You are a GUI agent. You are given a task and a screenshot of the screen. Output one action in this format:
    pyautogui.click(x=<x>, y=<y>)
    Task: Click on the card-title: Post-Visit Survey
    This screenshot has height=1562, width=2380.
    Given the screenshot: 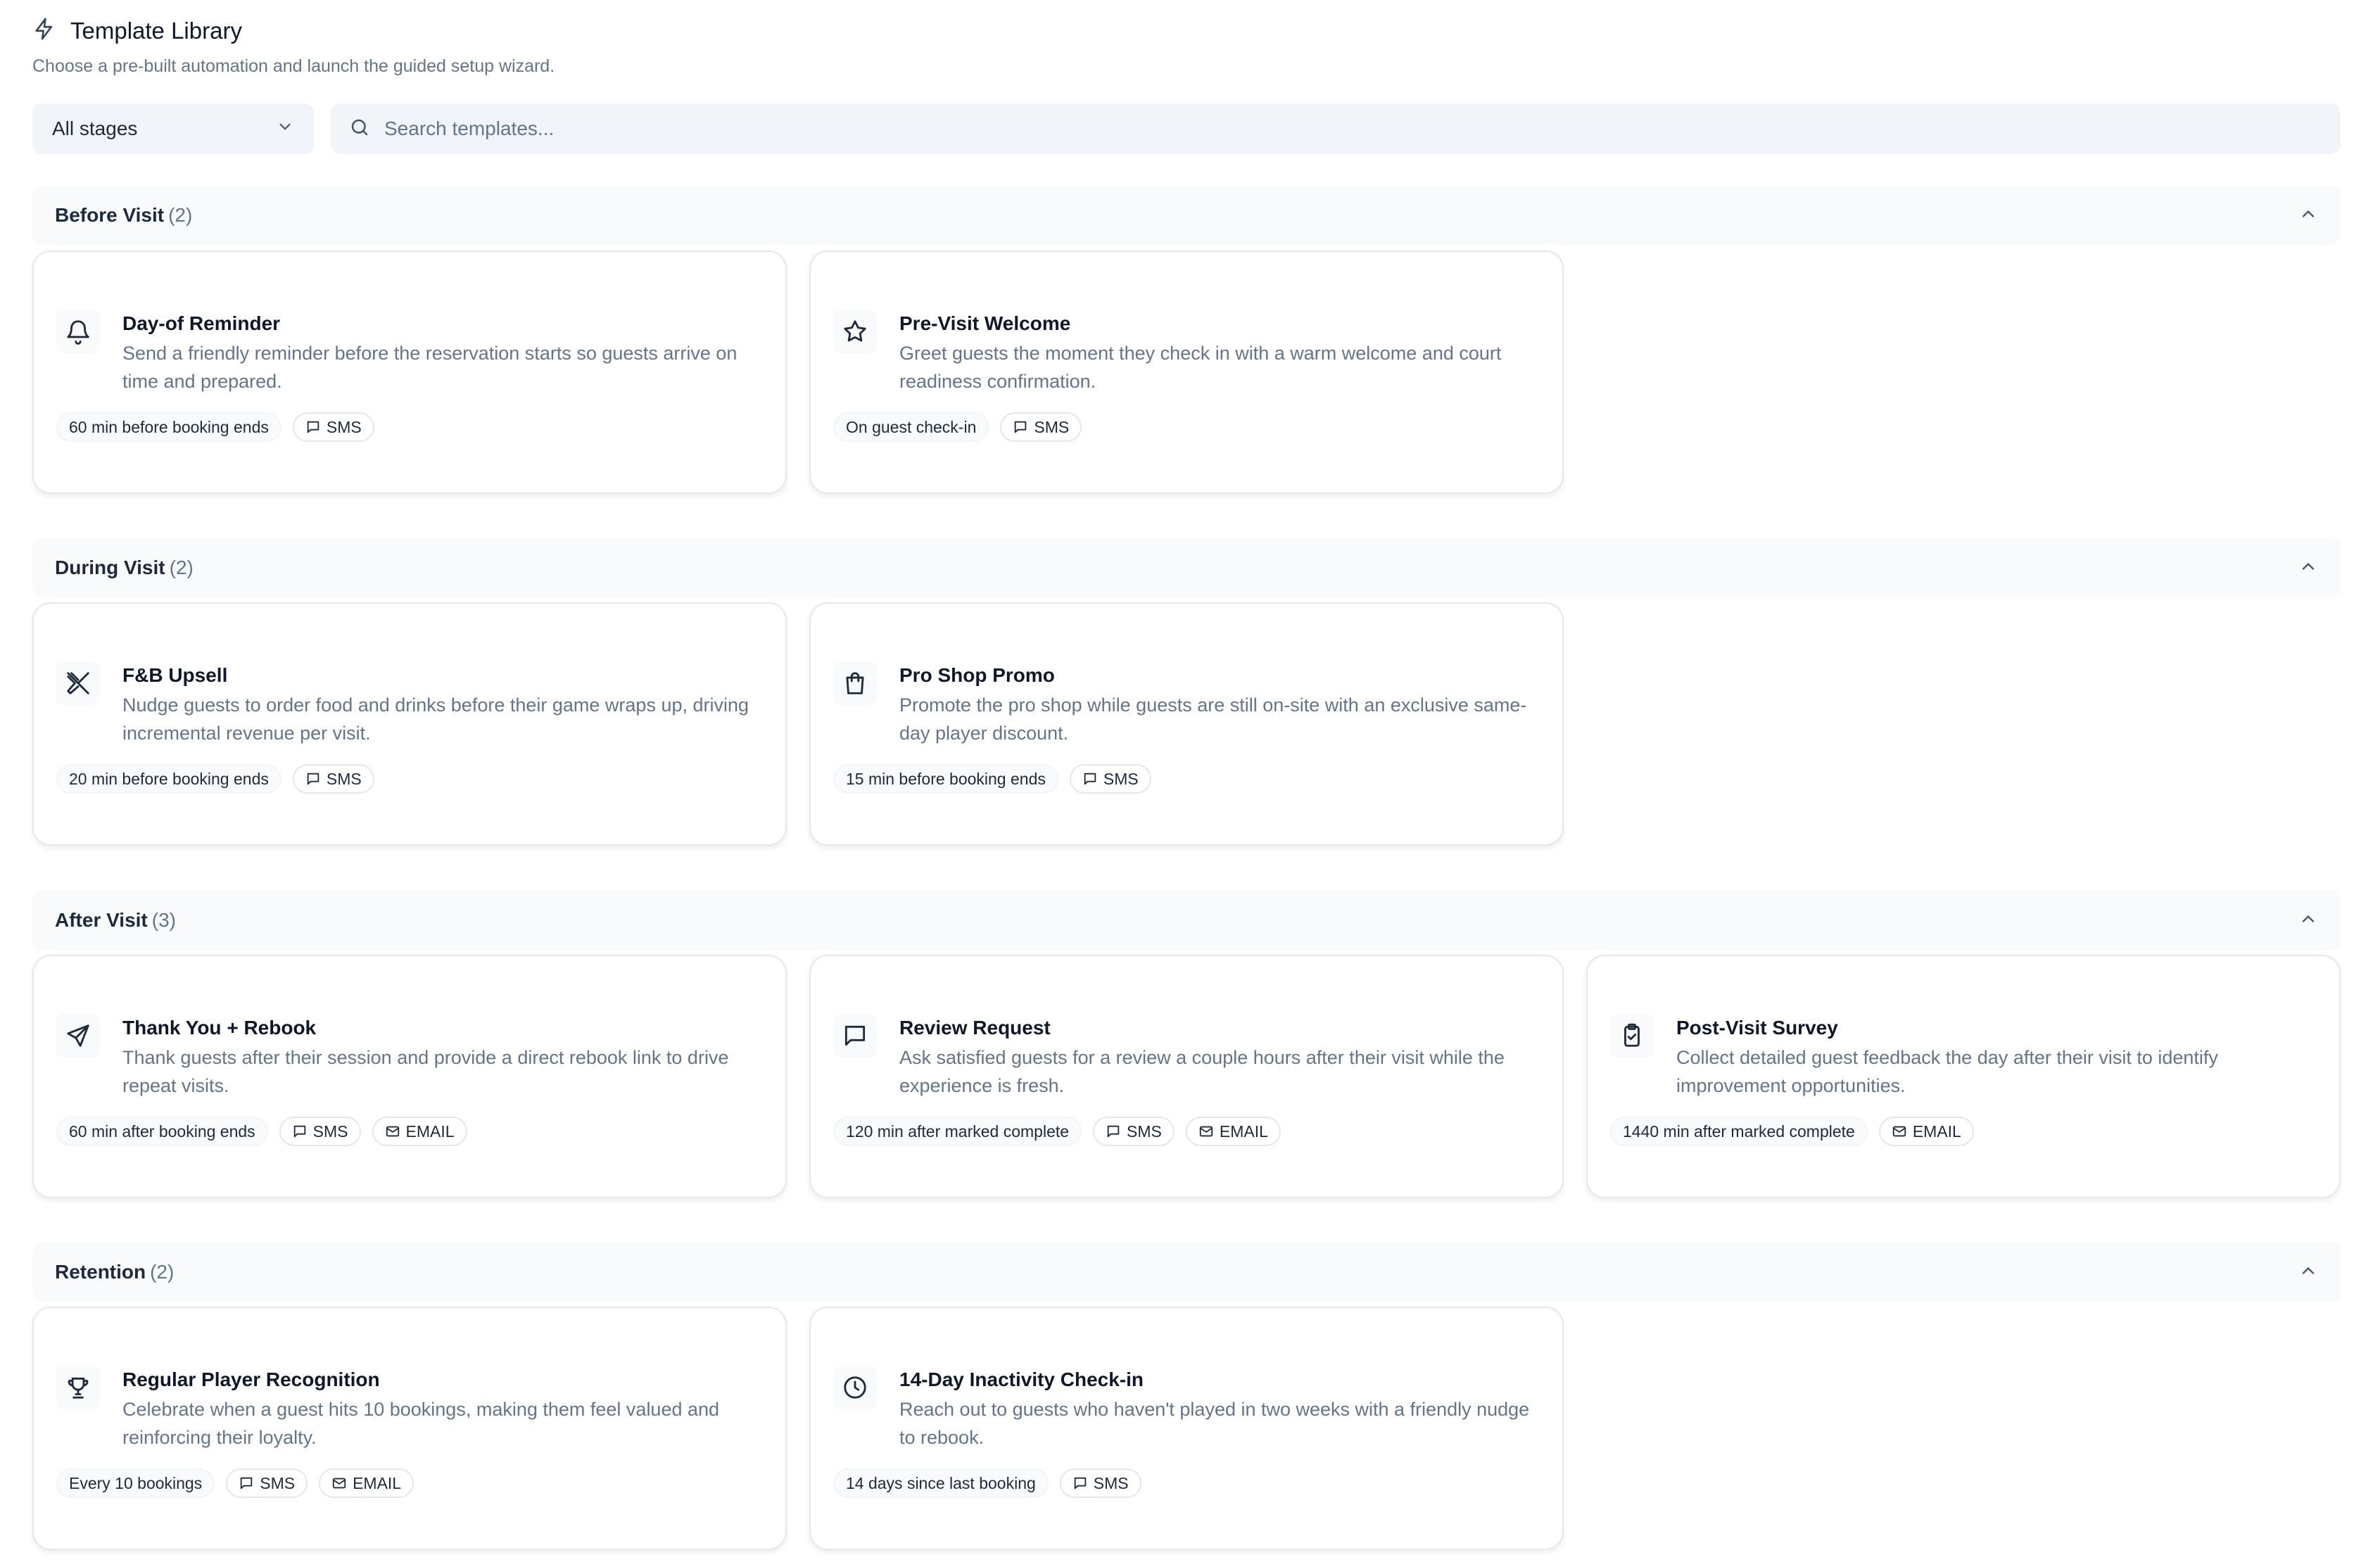 What is the action you would take?
    pyautogui.click(x=1757, y=1028)
    